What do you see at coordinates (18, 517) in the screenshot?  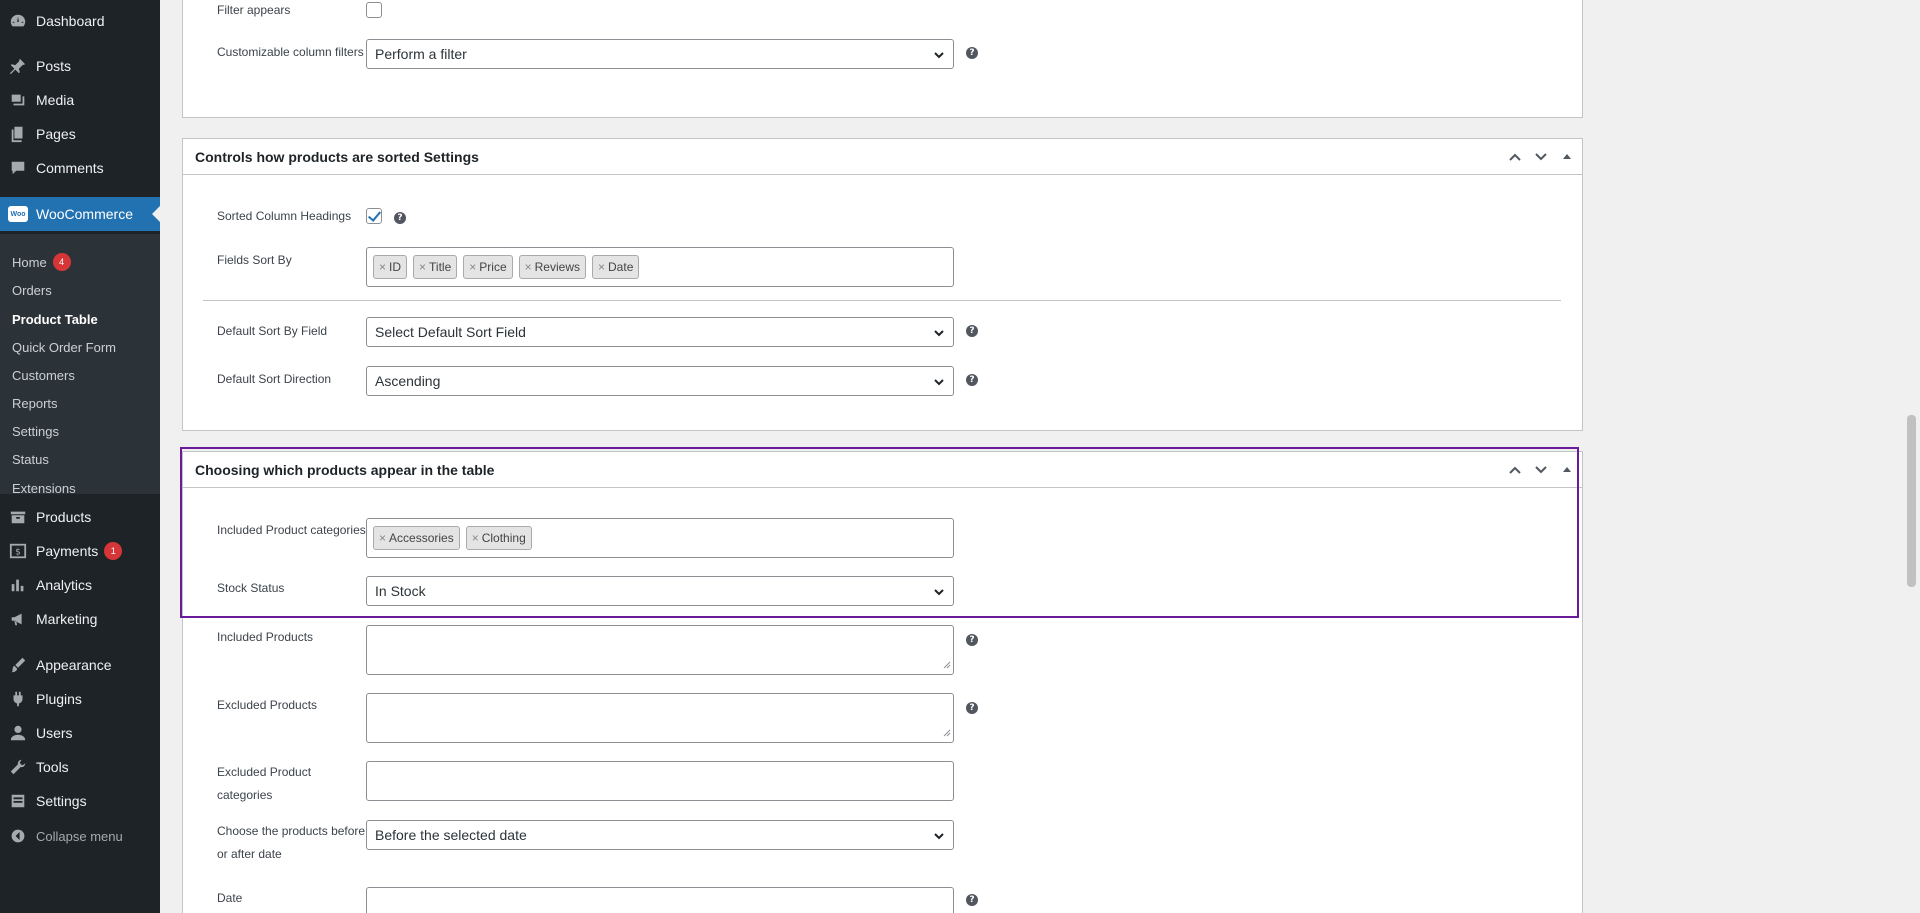 I see `archive-icon` at bounding box center [18, 517].